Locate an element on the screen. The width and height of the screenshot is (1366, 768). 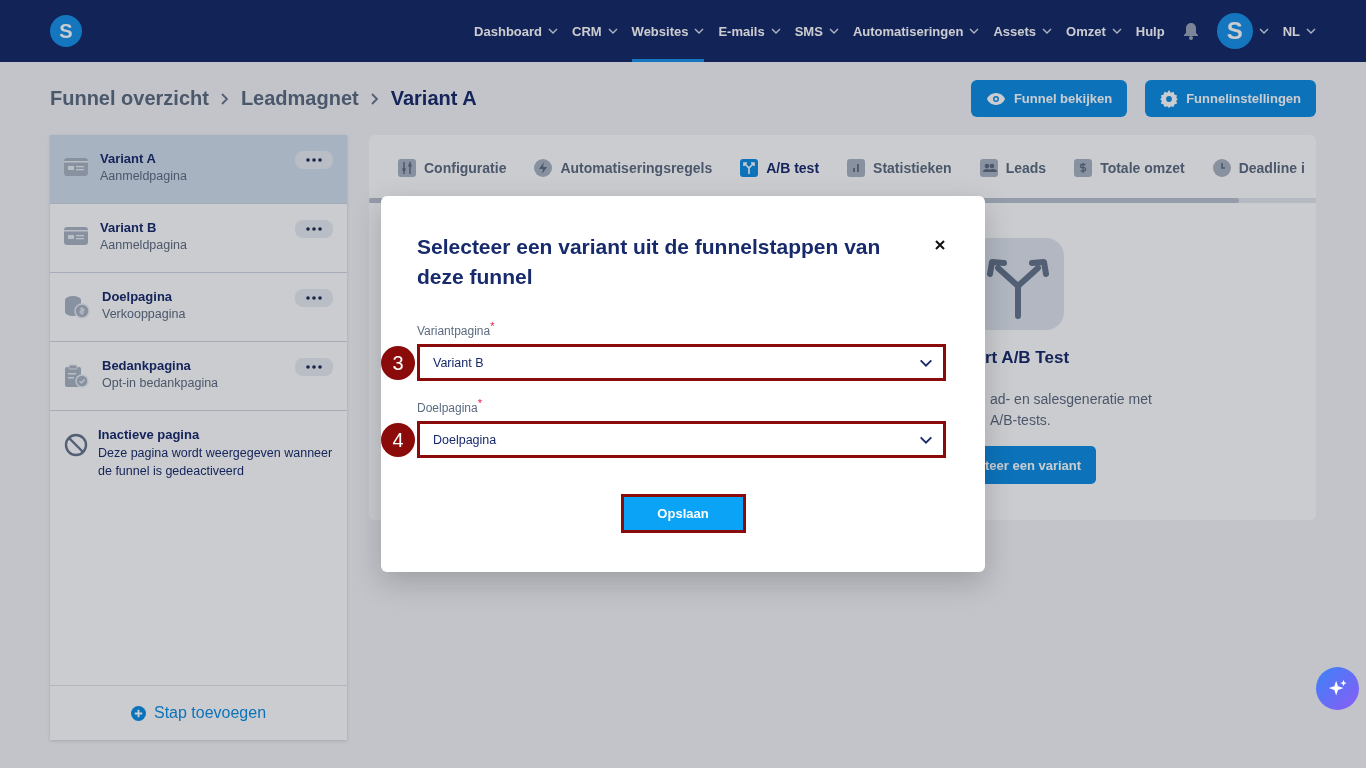
dropdown-select: Variant B is located at coordinates (681, 362).